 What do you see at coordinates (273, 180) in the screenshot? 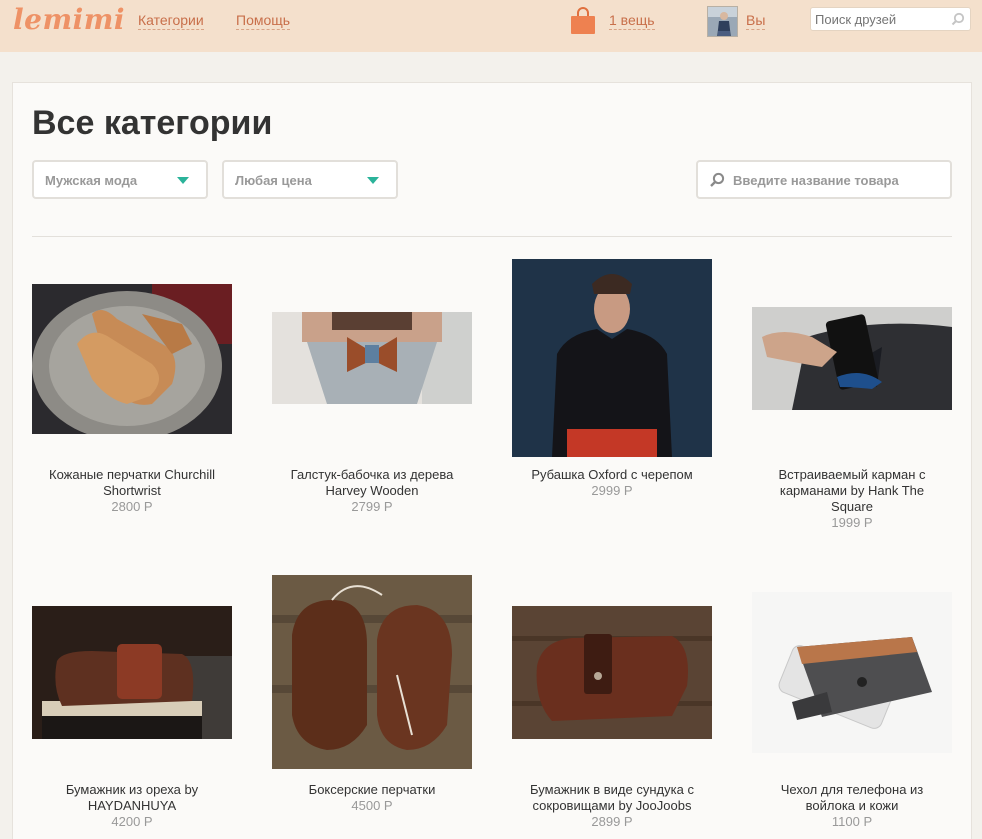
I see `price-filter-value: Любая цена` at bounding box center [273, 180].